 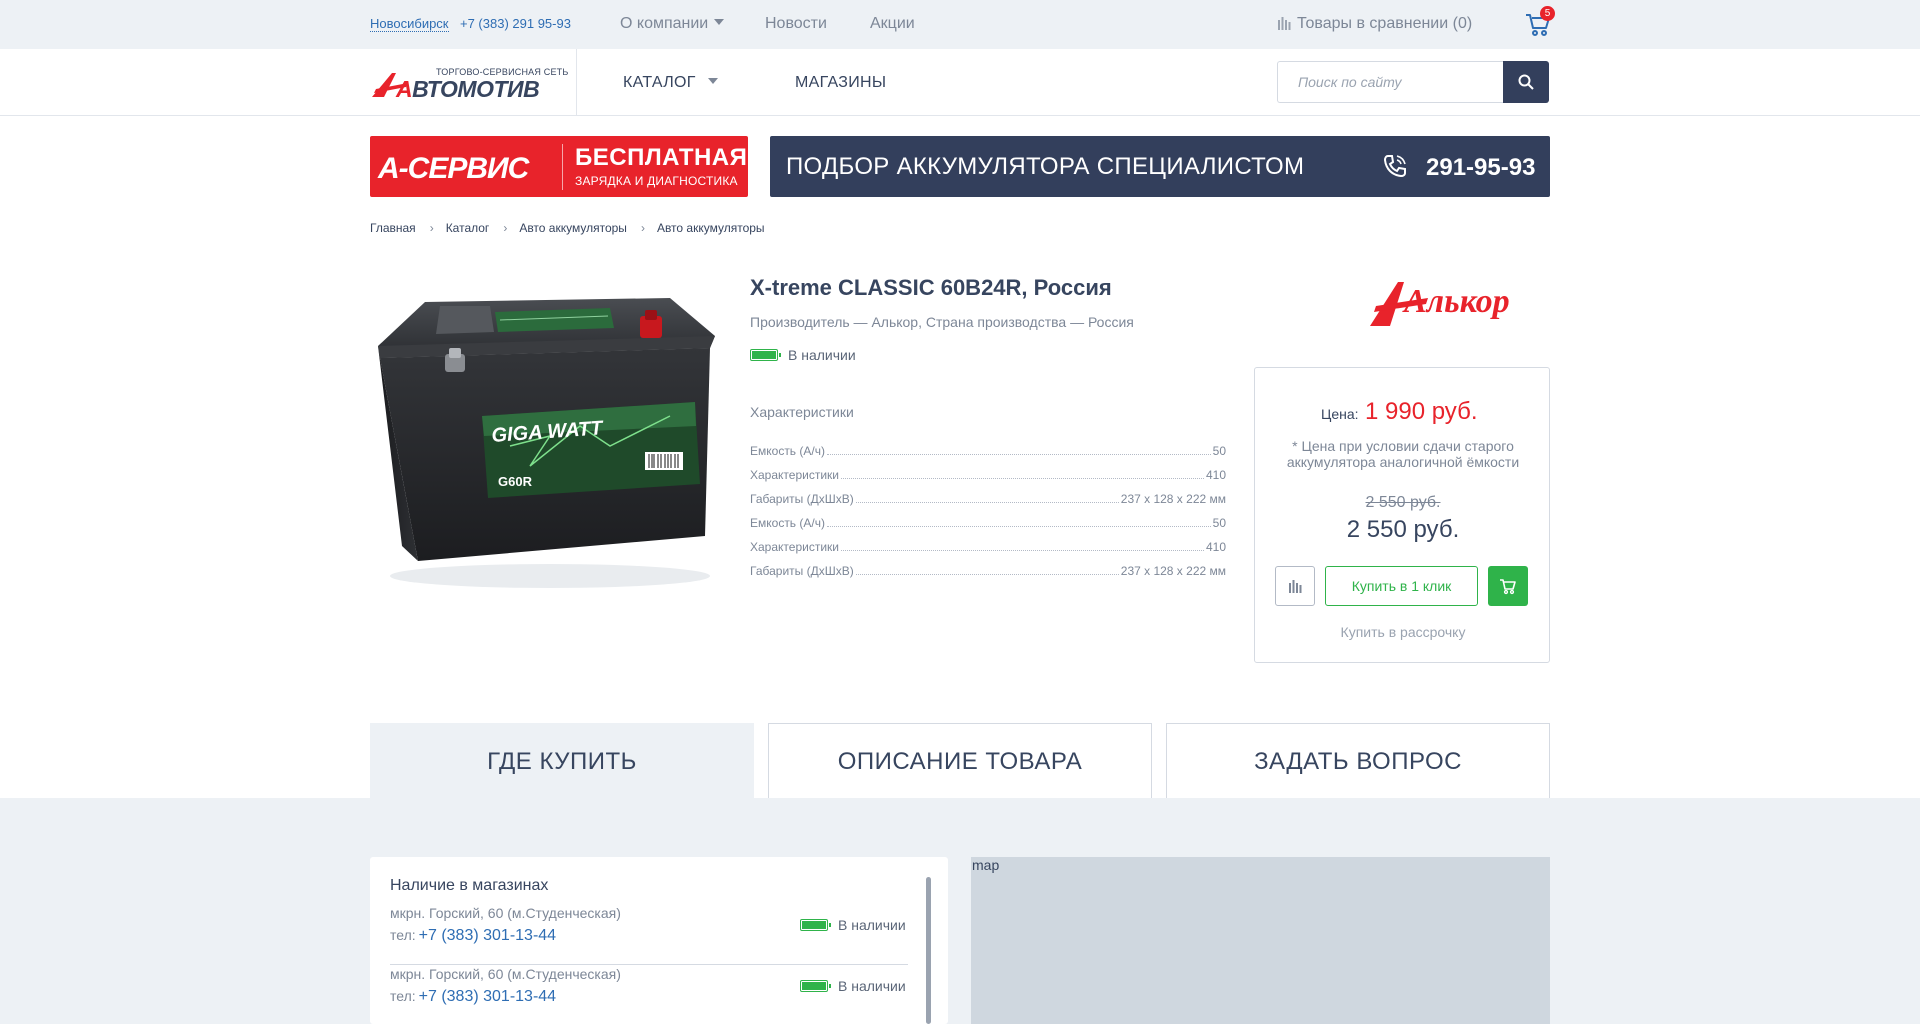 What do you see at coordinates (710, 228) in the screenshot?
I see `breadcrumb-current: Авто аккумуляторы` at bounding box center [710, 228].